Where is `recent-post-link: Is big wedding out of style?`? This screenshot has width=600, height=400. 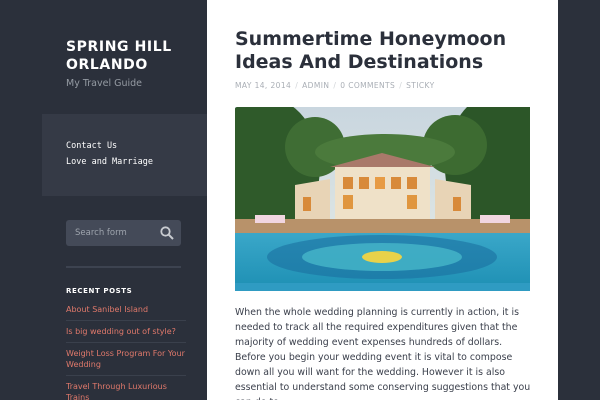 recent-post-link: Is big wedding out of style? is located at coordinates (126, 334).